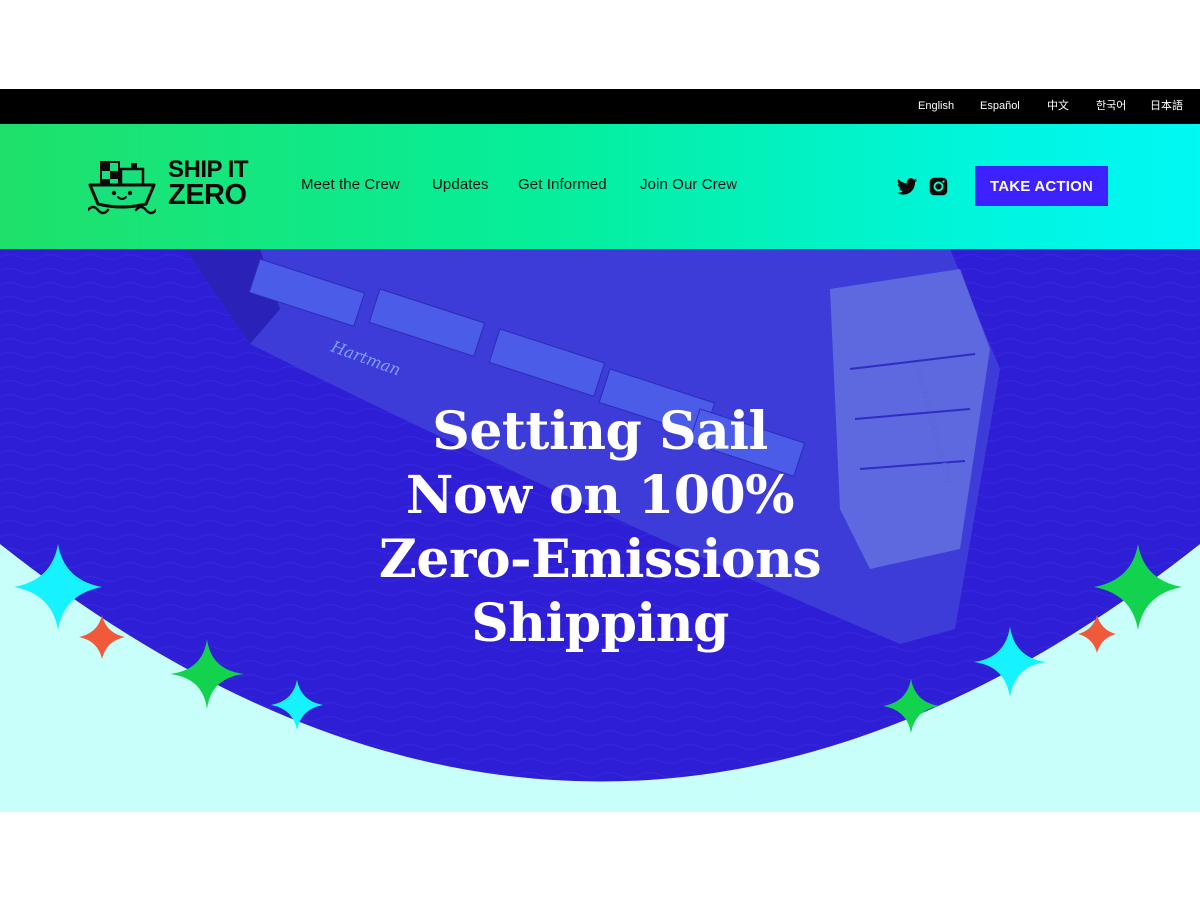 This screenshot has height=900, width=1200. Describe the element at coordinates (1000, 106) in the screenshot. I see `language-espanol: Español` at that location.